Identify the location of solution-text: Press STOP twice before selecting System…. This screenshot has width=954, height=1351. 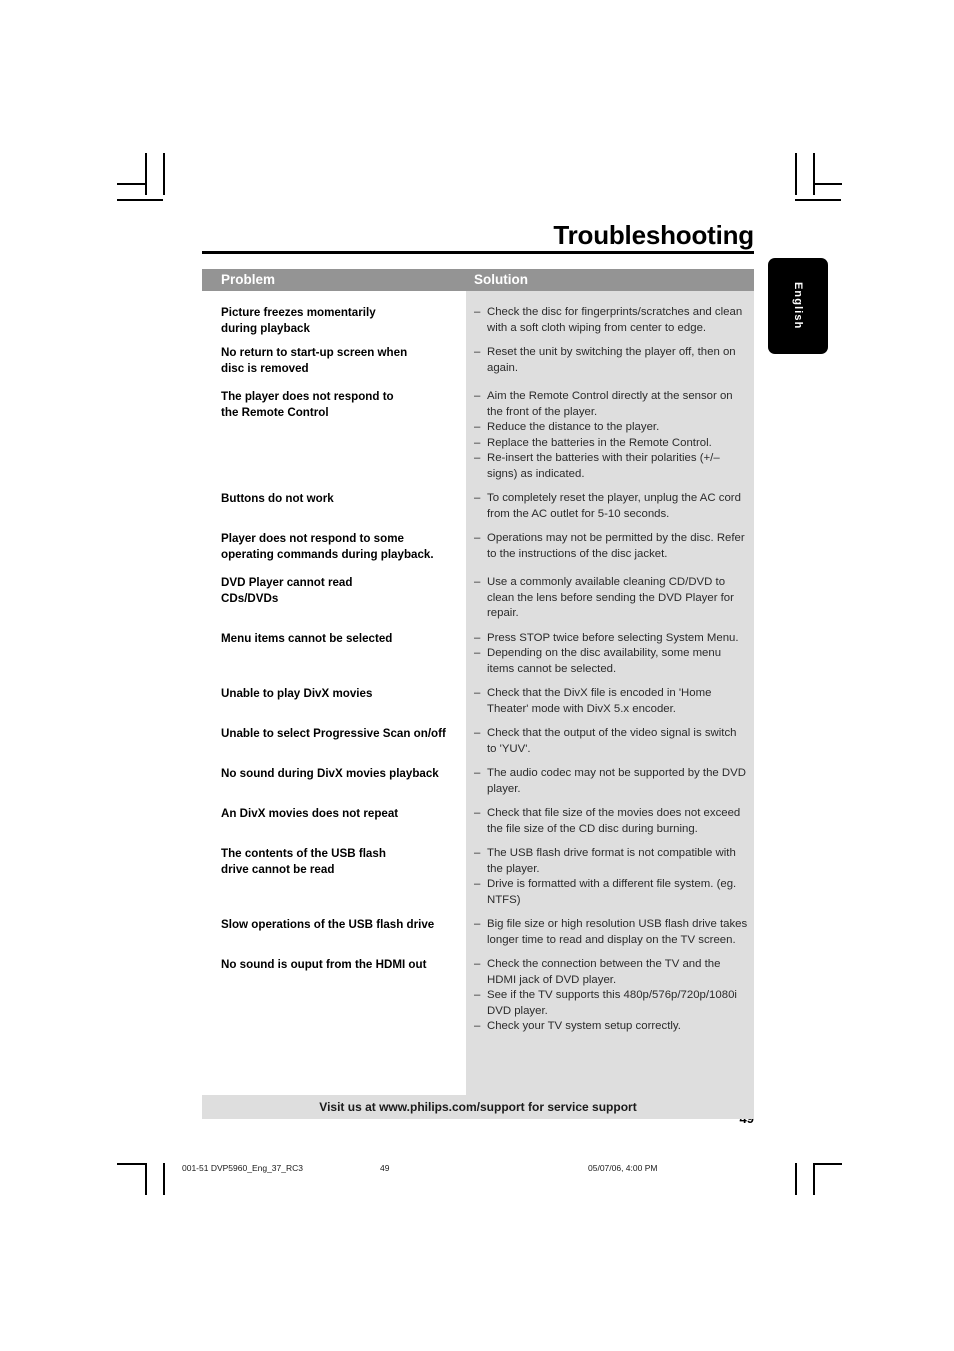
(613, 637).